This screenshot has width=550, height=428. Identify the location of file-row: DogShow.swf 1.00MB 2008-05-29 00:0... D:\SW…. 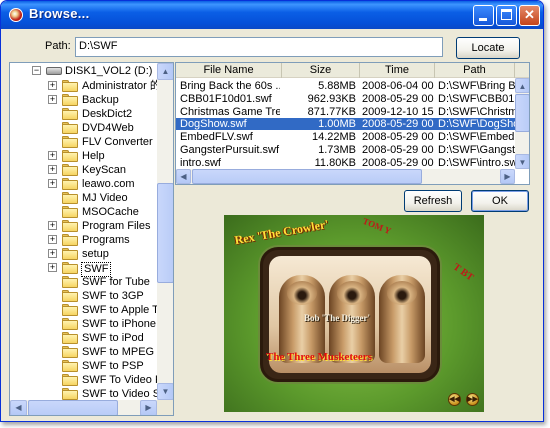
(345, 124).